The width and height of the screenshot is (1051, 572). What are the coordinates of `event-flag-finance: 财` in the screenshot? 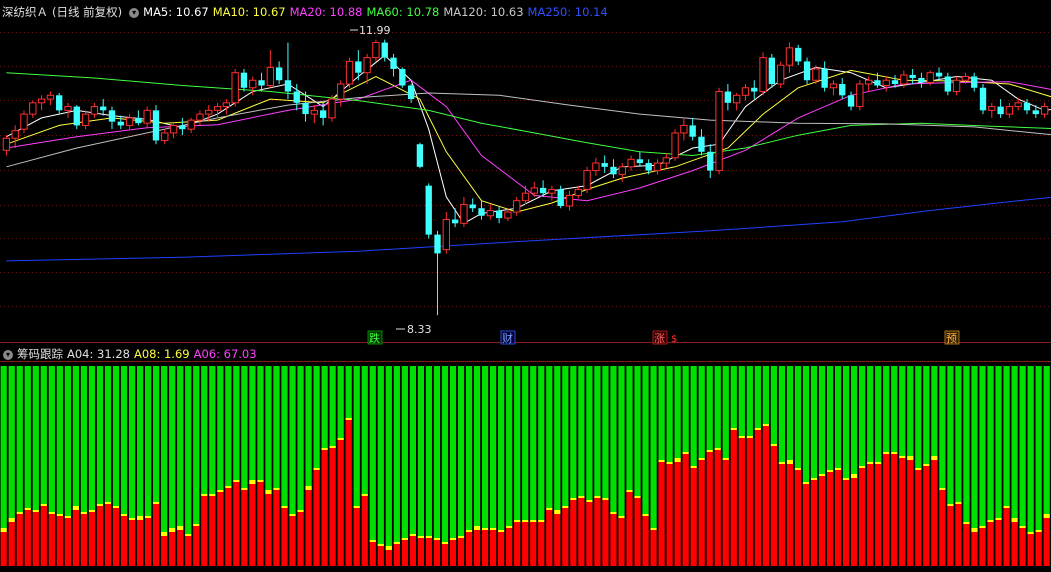 It's located at (508, 337).